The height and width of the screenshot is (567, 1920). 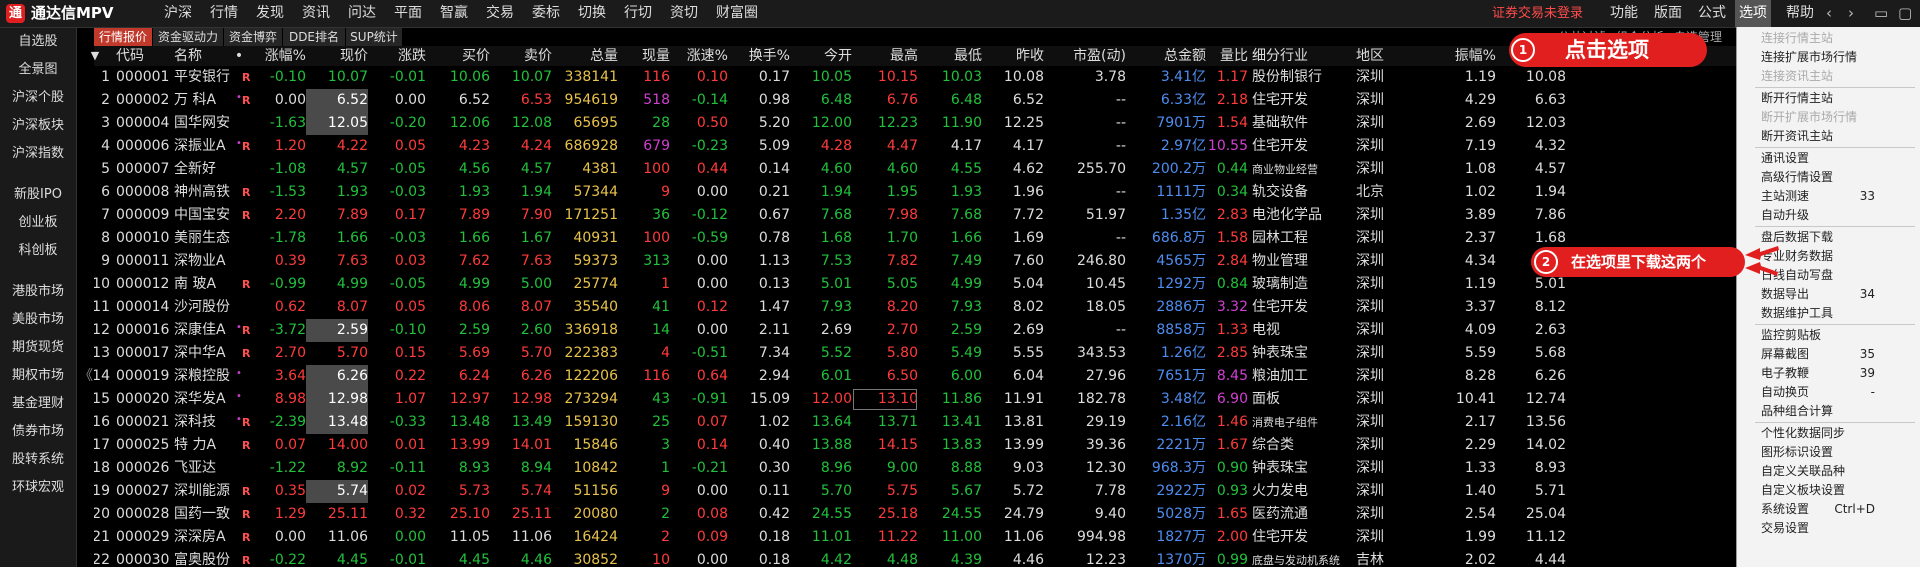 I want to click on options-menu-item: 数据维护工具, so click(x=1828, y=313).